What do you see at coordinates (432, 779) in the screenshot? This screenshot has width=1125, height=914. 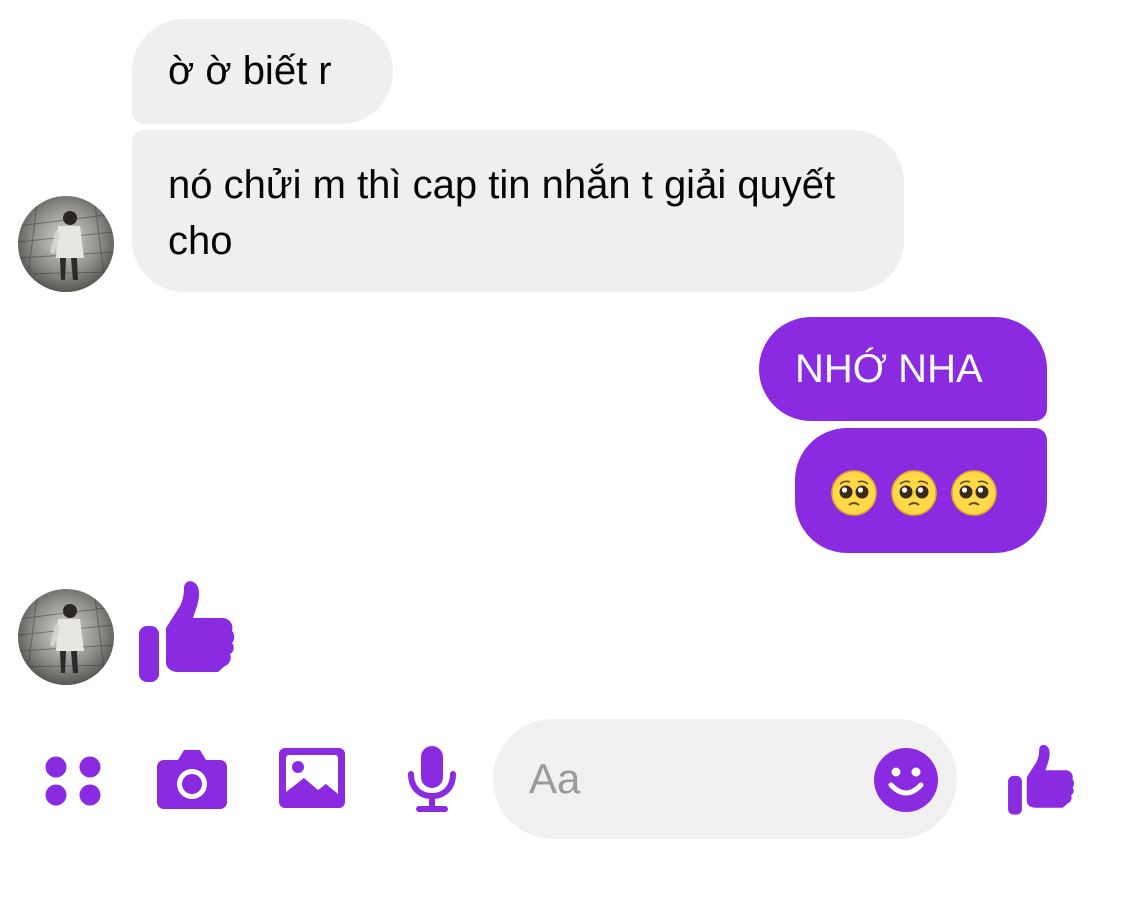 I see `microphone-icon` at bounding box center [432, 779].